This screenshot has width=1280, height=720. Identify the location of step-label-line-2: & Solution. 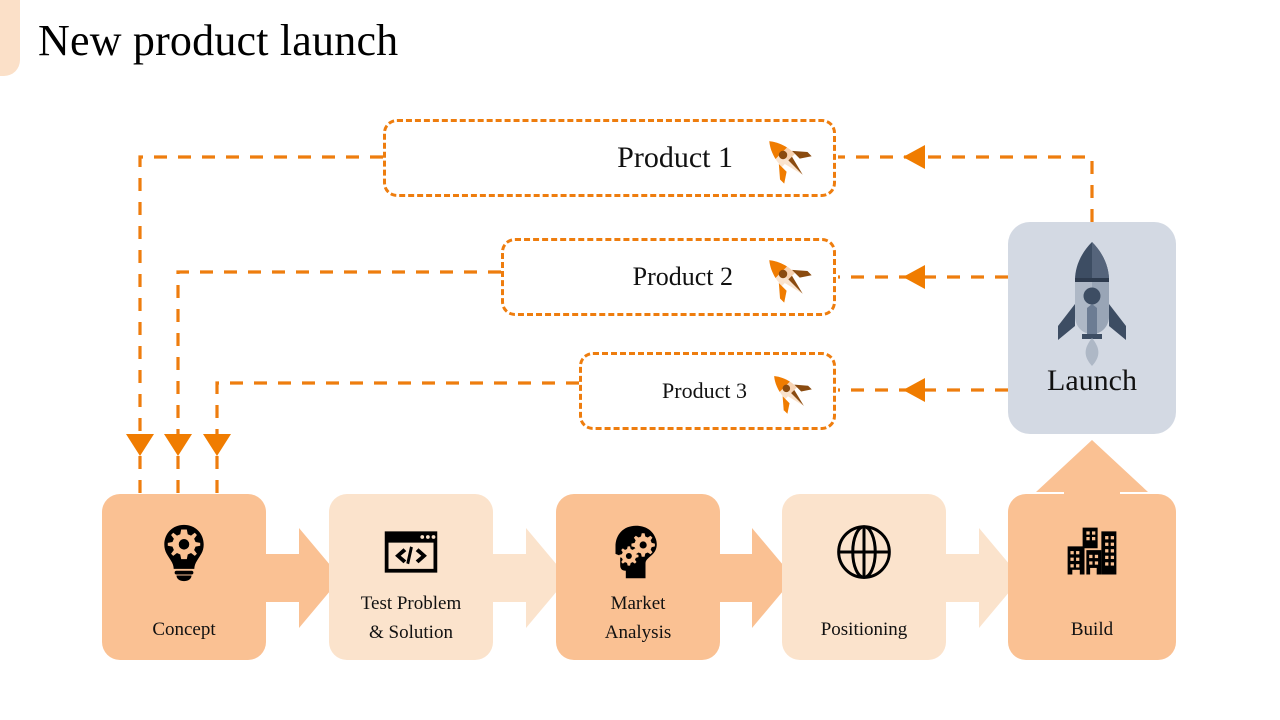
(411, 632).